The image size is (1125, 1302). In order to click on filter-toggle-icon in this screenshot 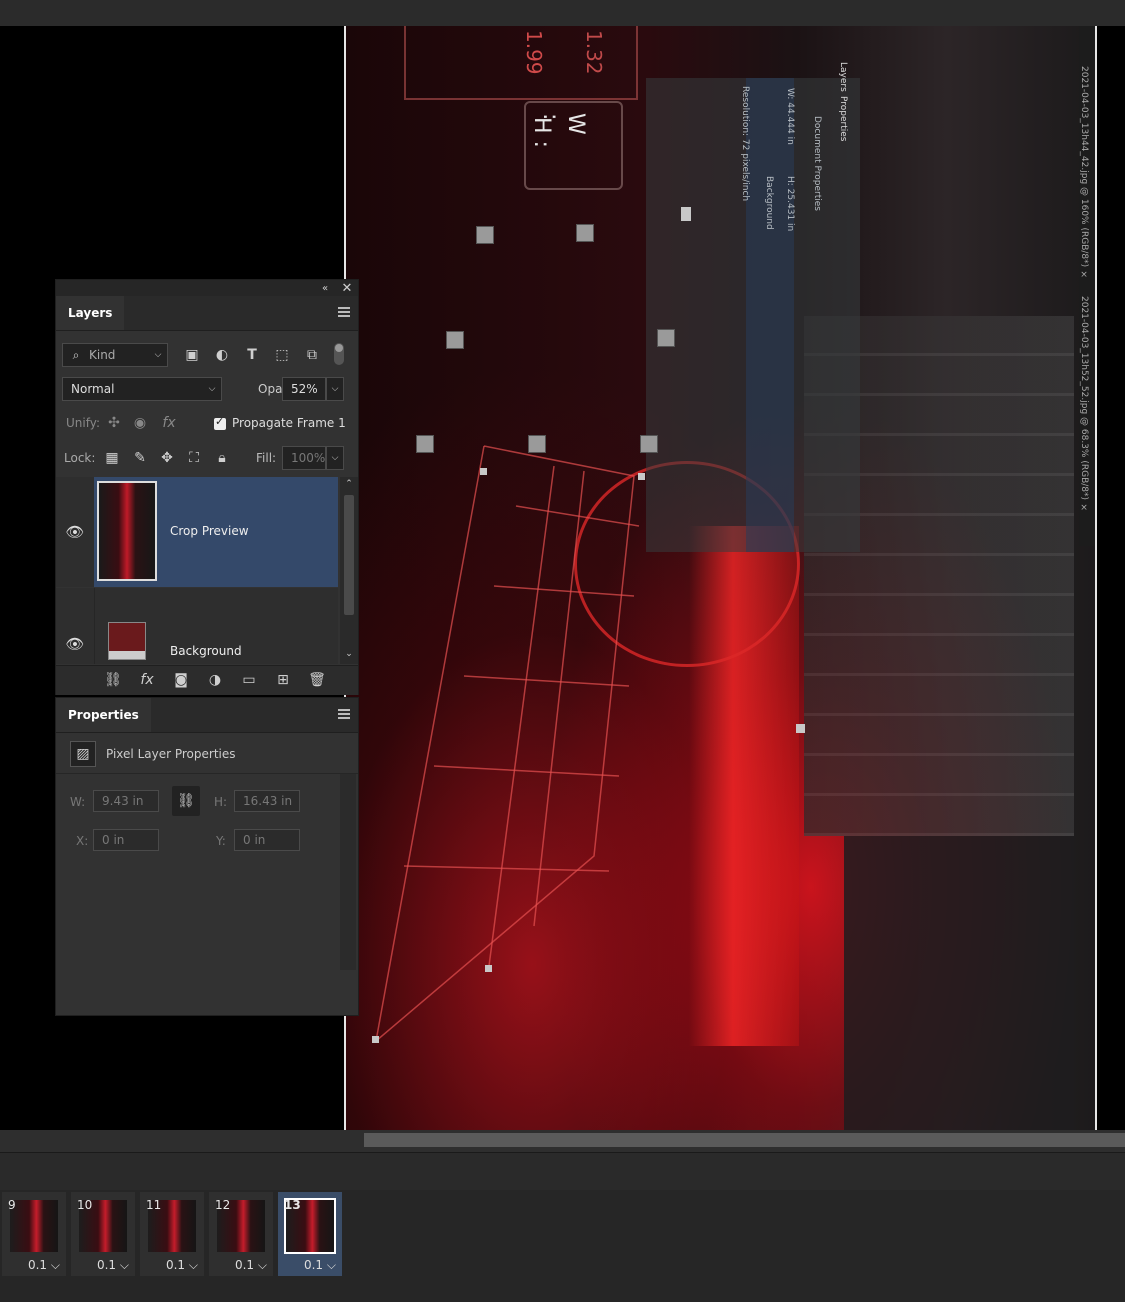, I will do `click(339, 354)`.